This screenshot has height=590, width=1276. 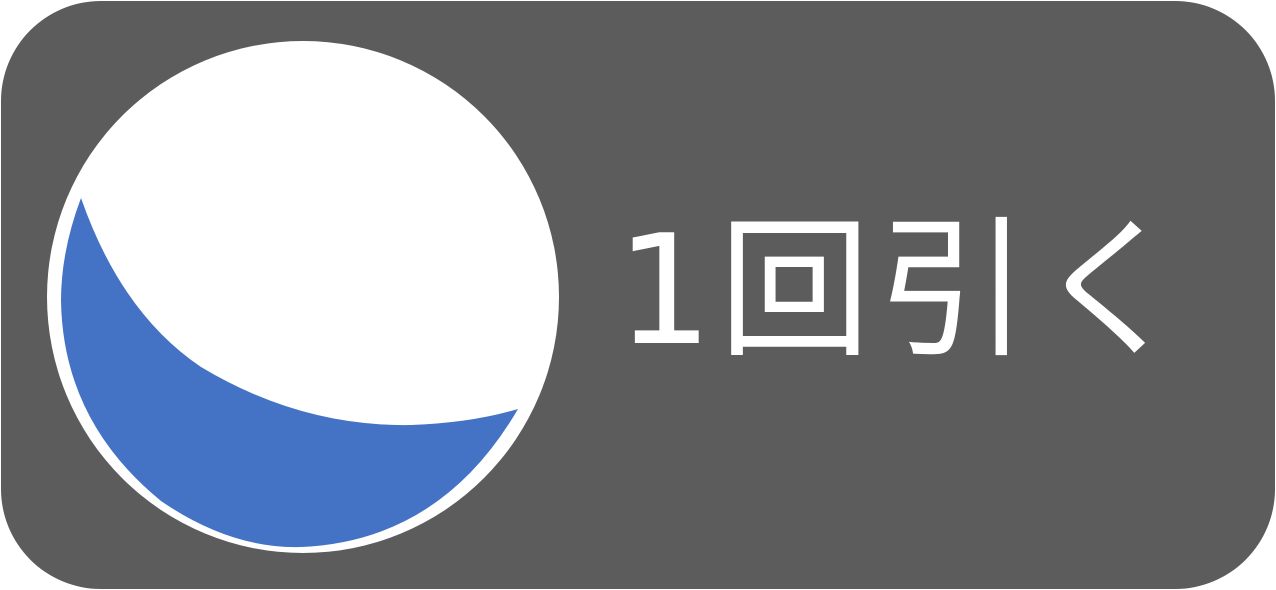 I want to click on draw-once-label: 1回引く, so click(x=904, y=290).